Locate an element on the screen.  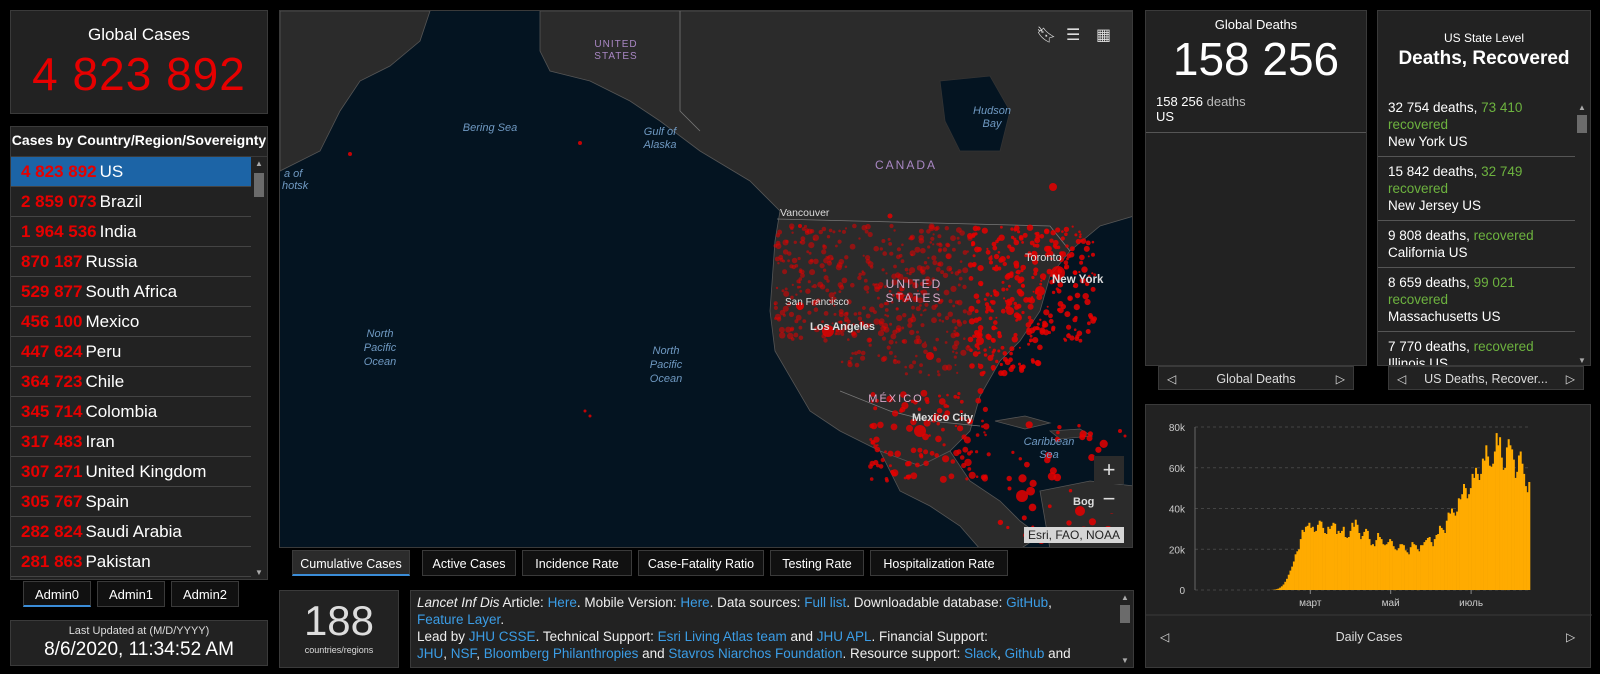
global-cases-value: 4 823 892 is located at coordinates (139, 74).